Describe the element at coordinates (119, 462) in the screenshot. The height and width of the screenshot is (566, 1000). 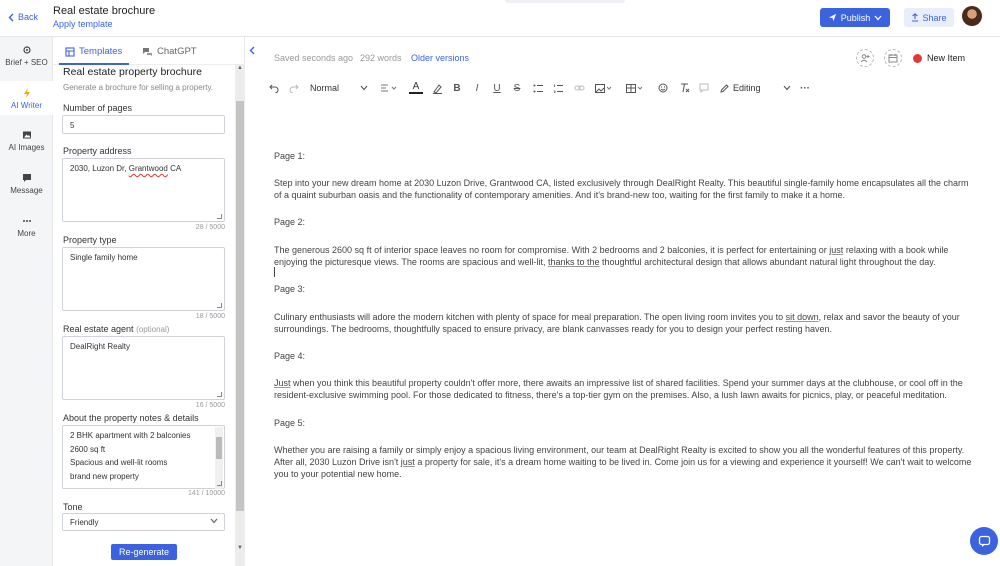
I see `notes-line: Spacious and well-lit rooms` at that location.